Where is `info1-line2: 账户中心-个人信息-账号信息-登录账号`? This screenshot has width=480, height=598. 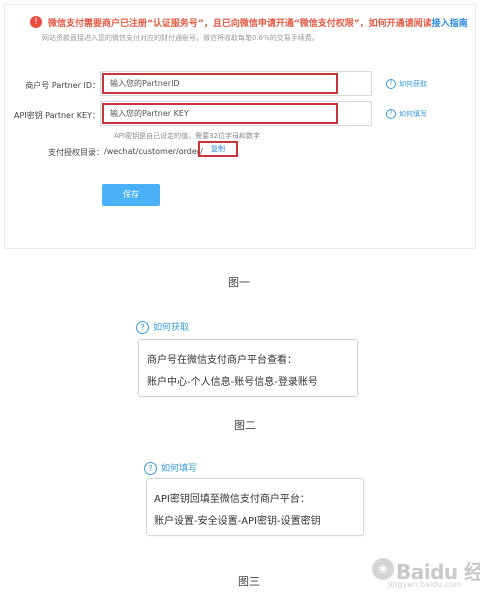
info1-line2: 账户中心-个人信息-账号信息-登录账号 is located at coordinates (232, 382).